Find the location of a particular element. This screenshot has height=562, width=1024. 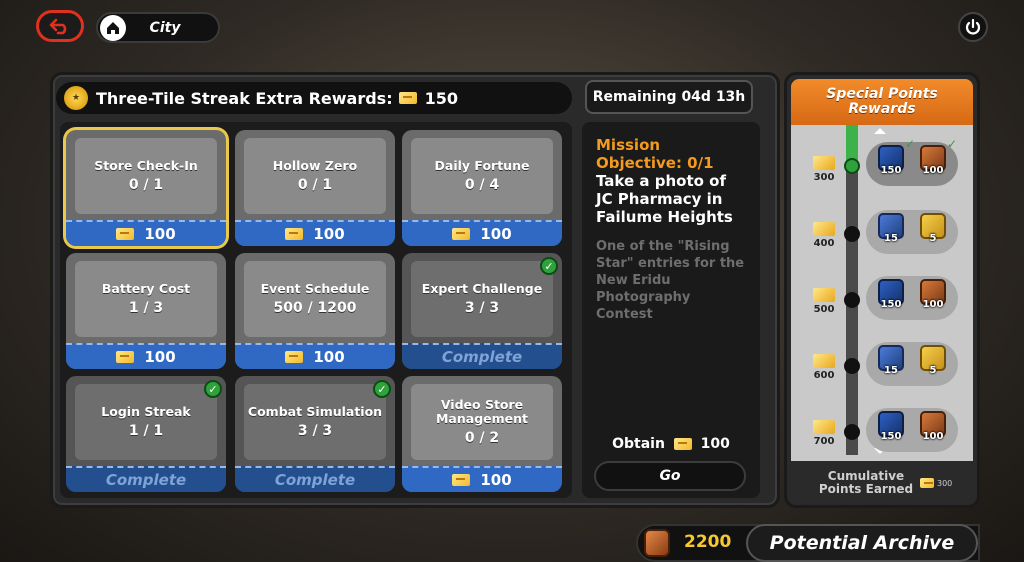

tile-video-store-management: Video Store Management 0 / 2 100 is located at coordinates (482, 434).